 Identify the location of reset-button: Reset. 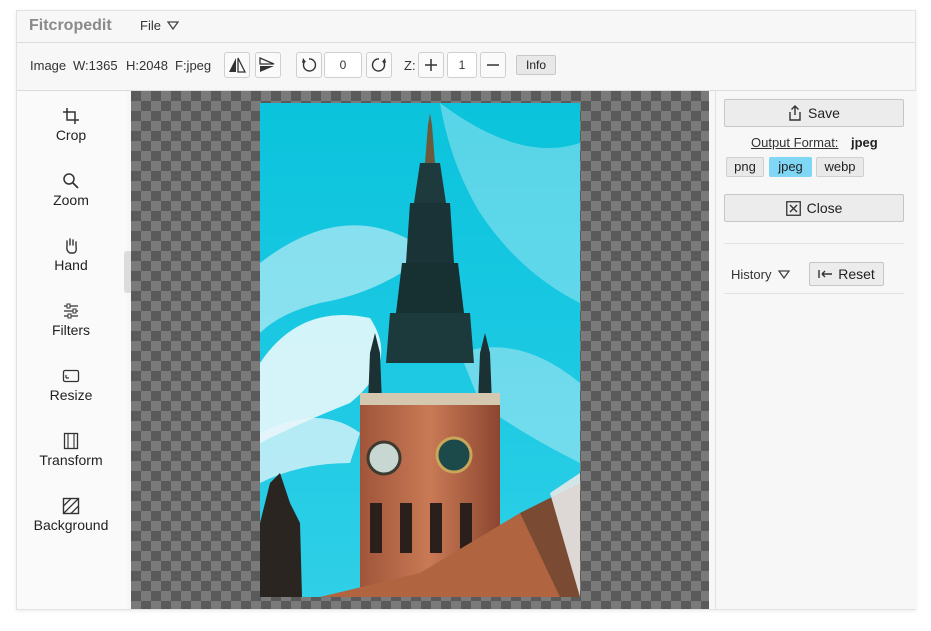
(846, 274).